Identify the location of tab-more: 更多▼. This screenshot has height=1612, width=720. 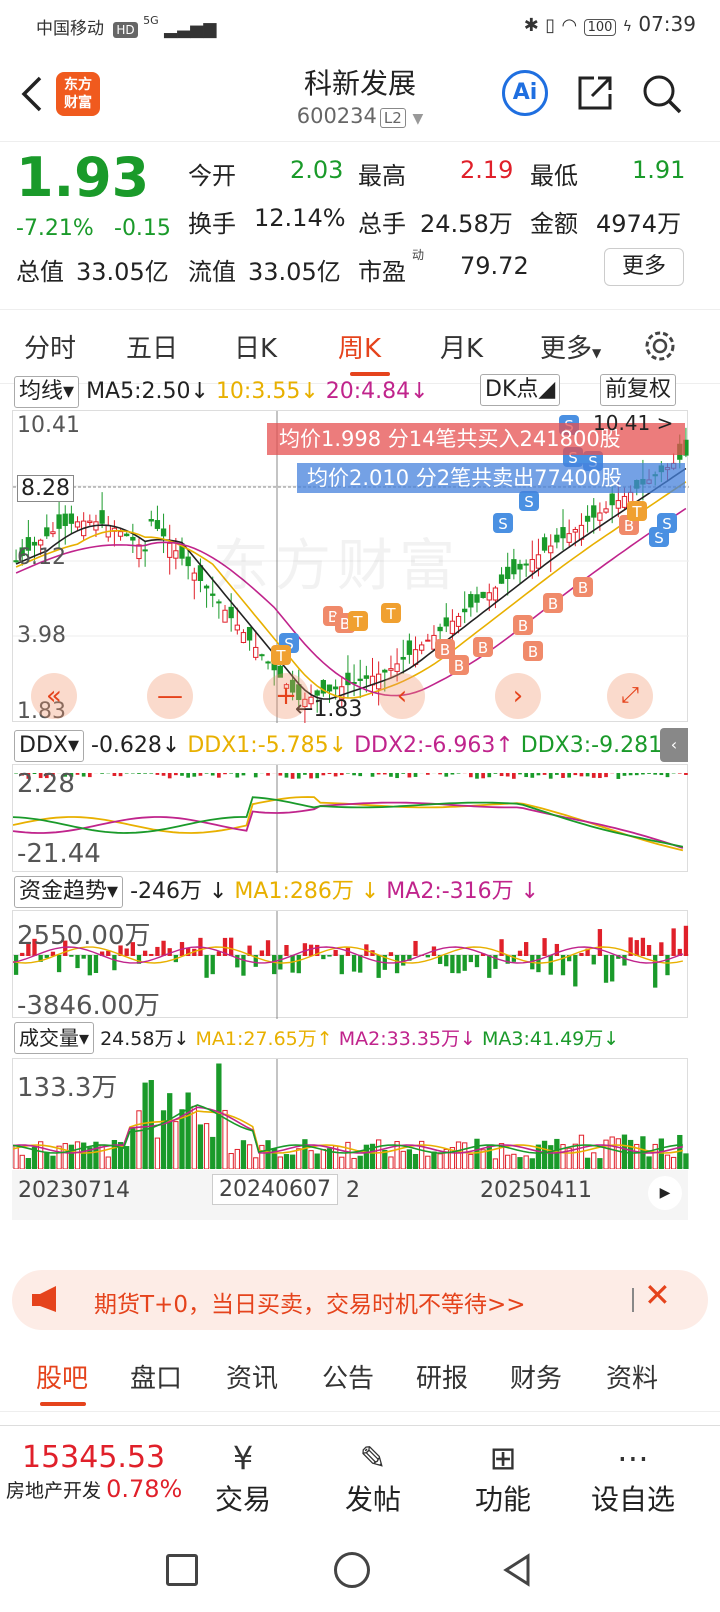
(570, 346).